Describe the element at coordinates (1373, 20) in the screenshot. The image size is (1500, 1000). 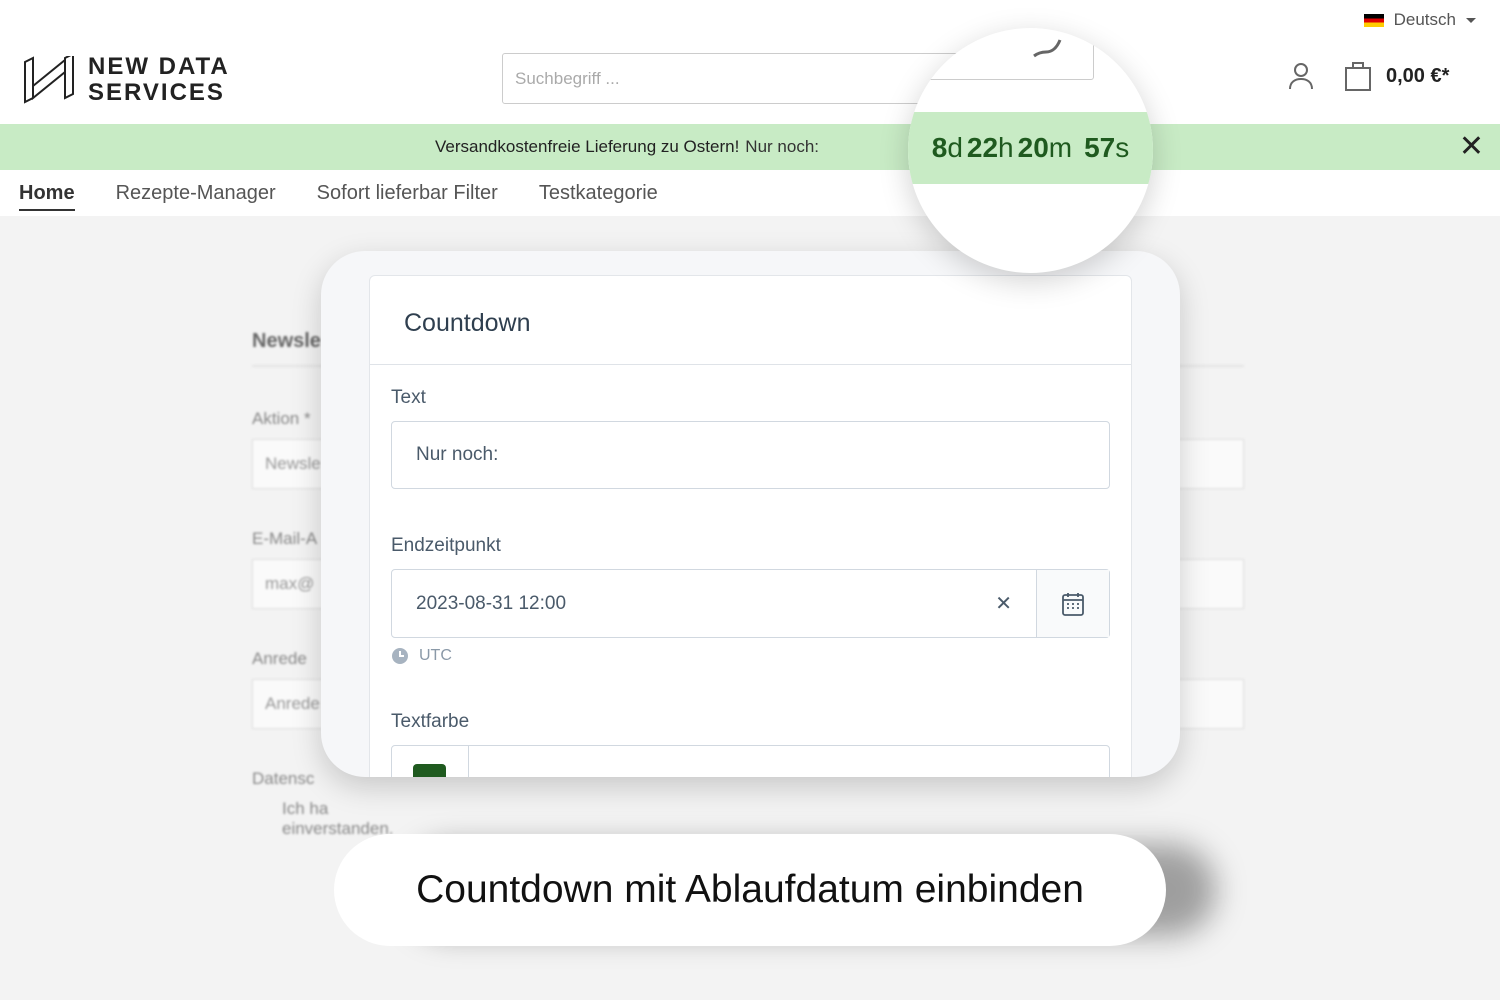
I see `german-flag-icon` at that location.